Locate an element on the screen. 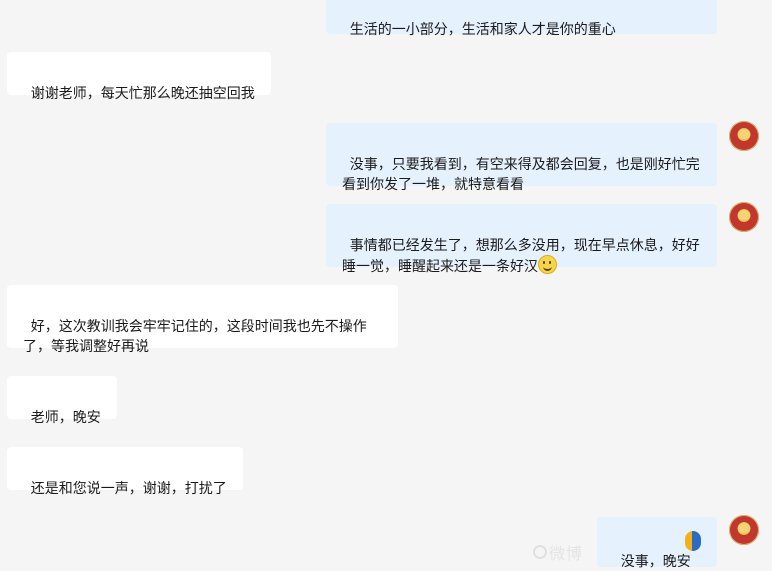 Image resolution: width=772 pixels, height=571 pixels. message-text: 没事，只要我看到，有空来得及都会回复，也是刚好忙完看到你发了一堆，就特意看看 is located at coordinates (521, 174).